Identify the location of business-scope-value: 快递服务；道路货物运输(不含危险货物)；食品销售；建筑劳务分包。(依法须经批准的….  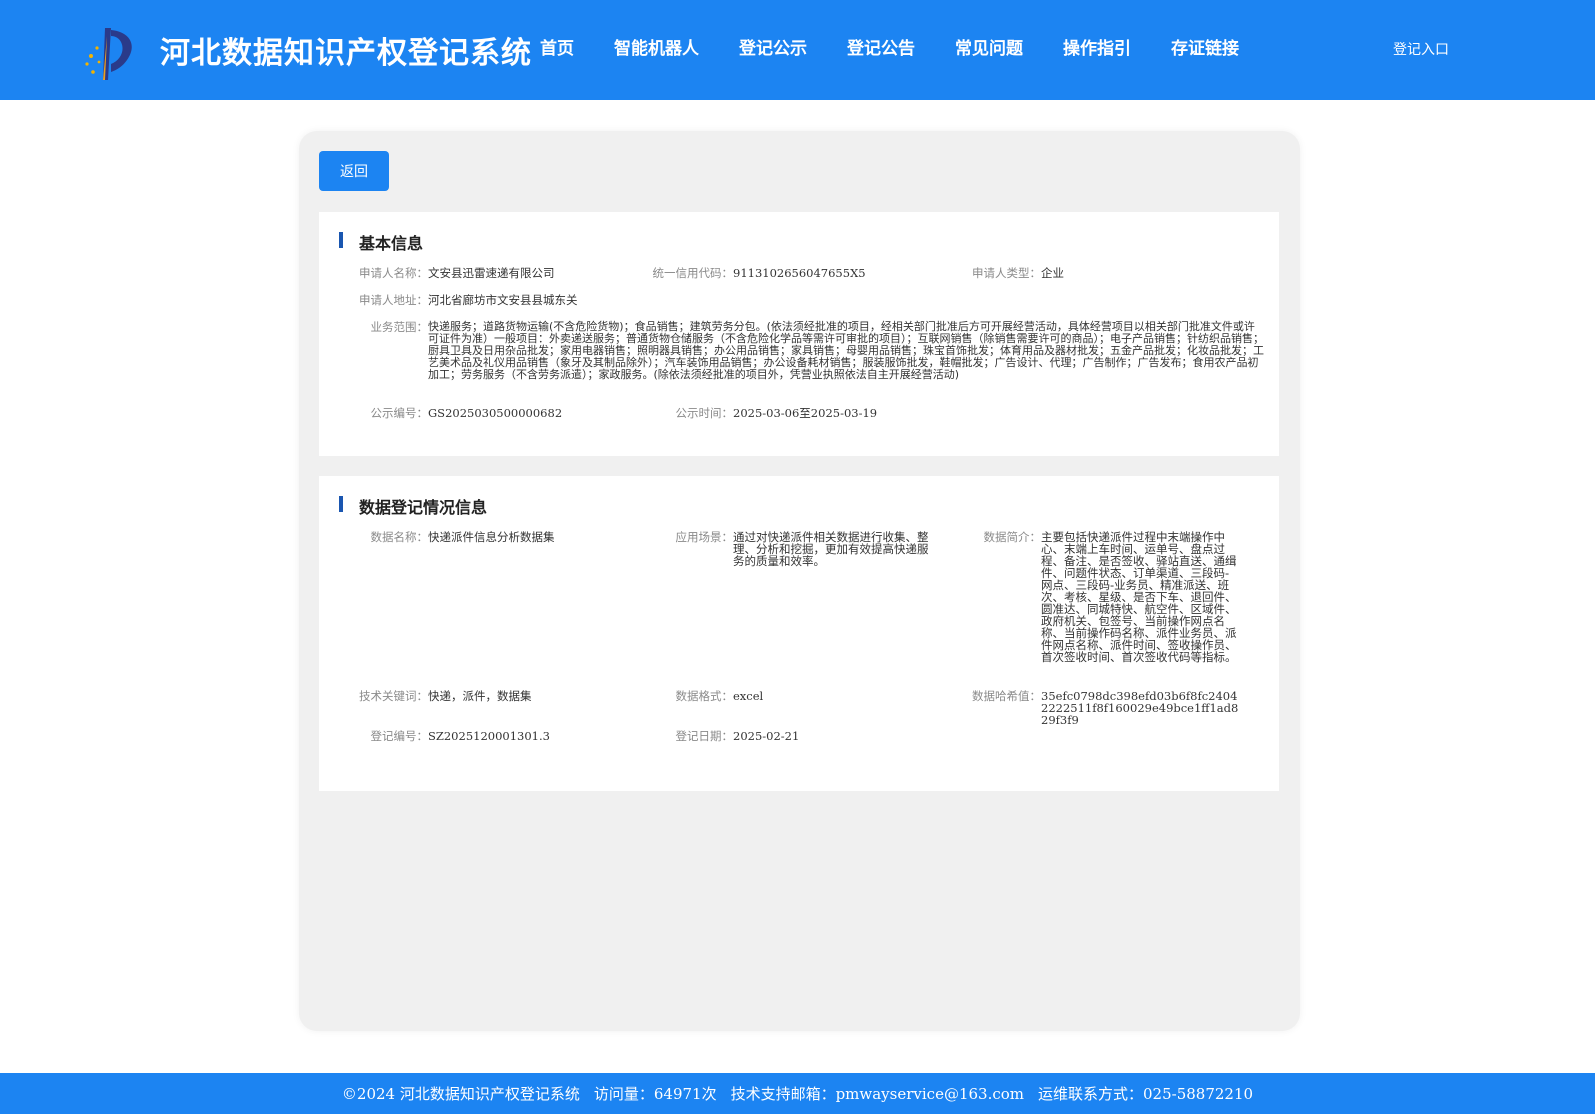
(846, 350).